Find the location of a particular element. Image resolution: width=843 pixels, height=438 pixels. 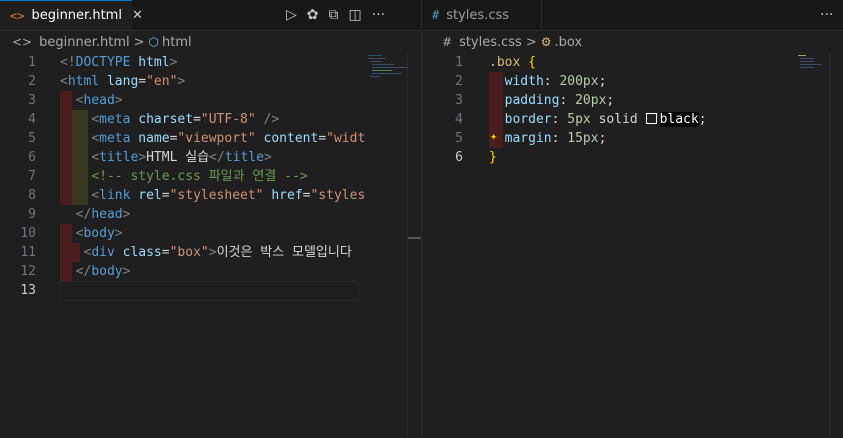

code-line: 13 is located at coordinates (210, 290).